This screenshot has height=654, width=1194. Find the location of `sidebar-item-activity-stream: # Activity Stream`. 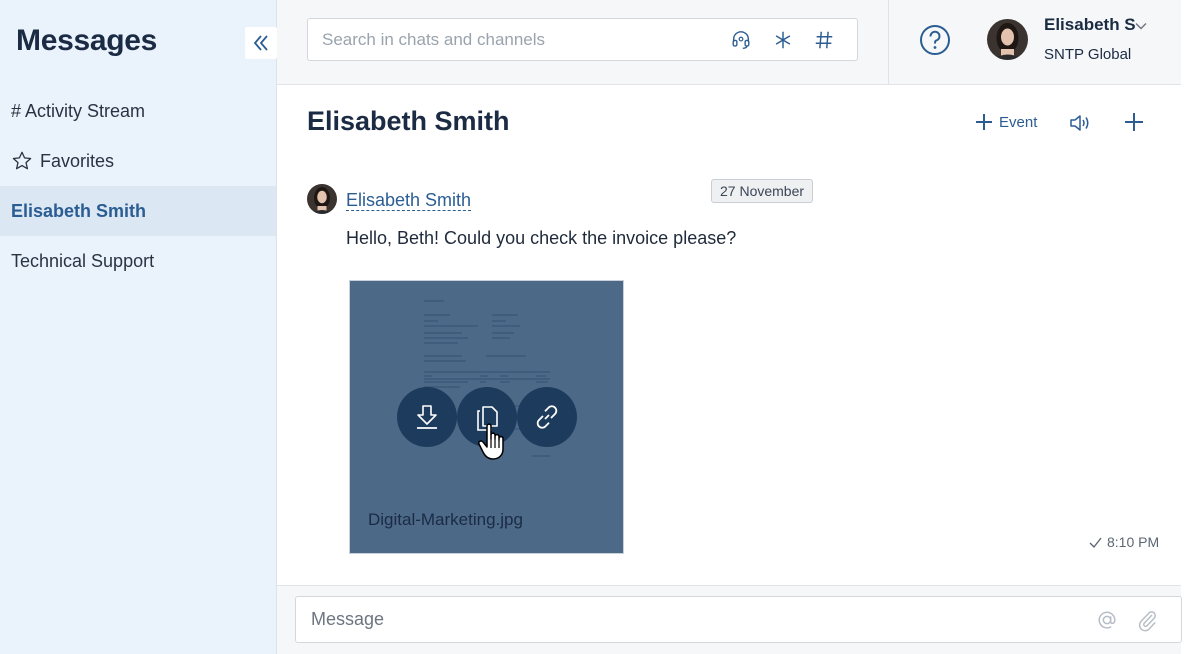

sidebar-item-activity-stream: # Activity Stream is located at coordinates (138, 111).